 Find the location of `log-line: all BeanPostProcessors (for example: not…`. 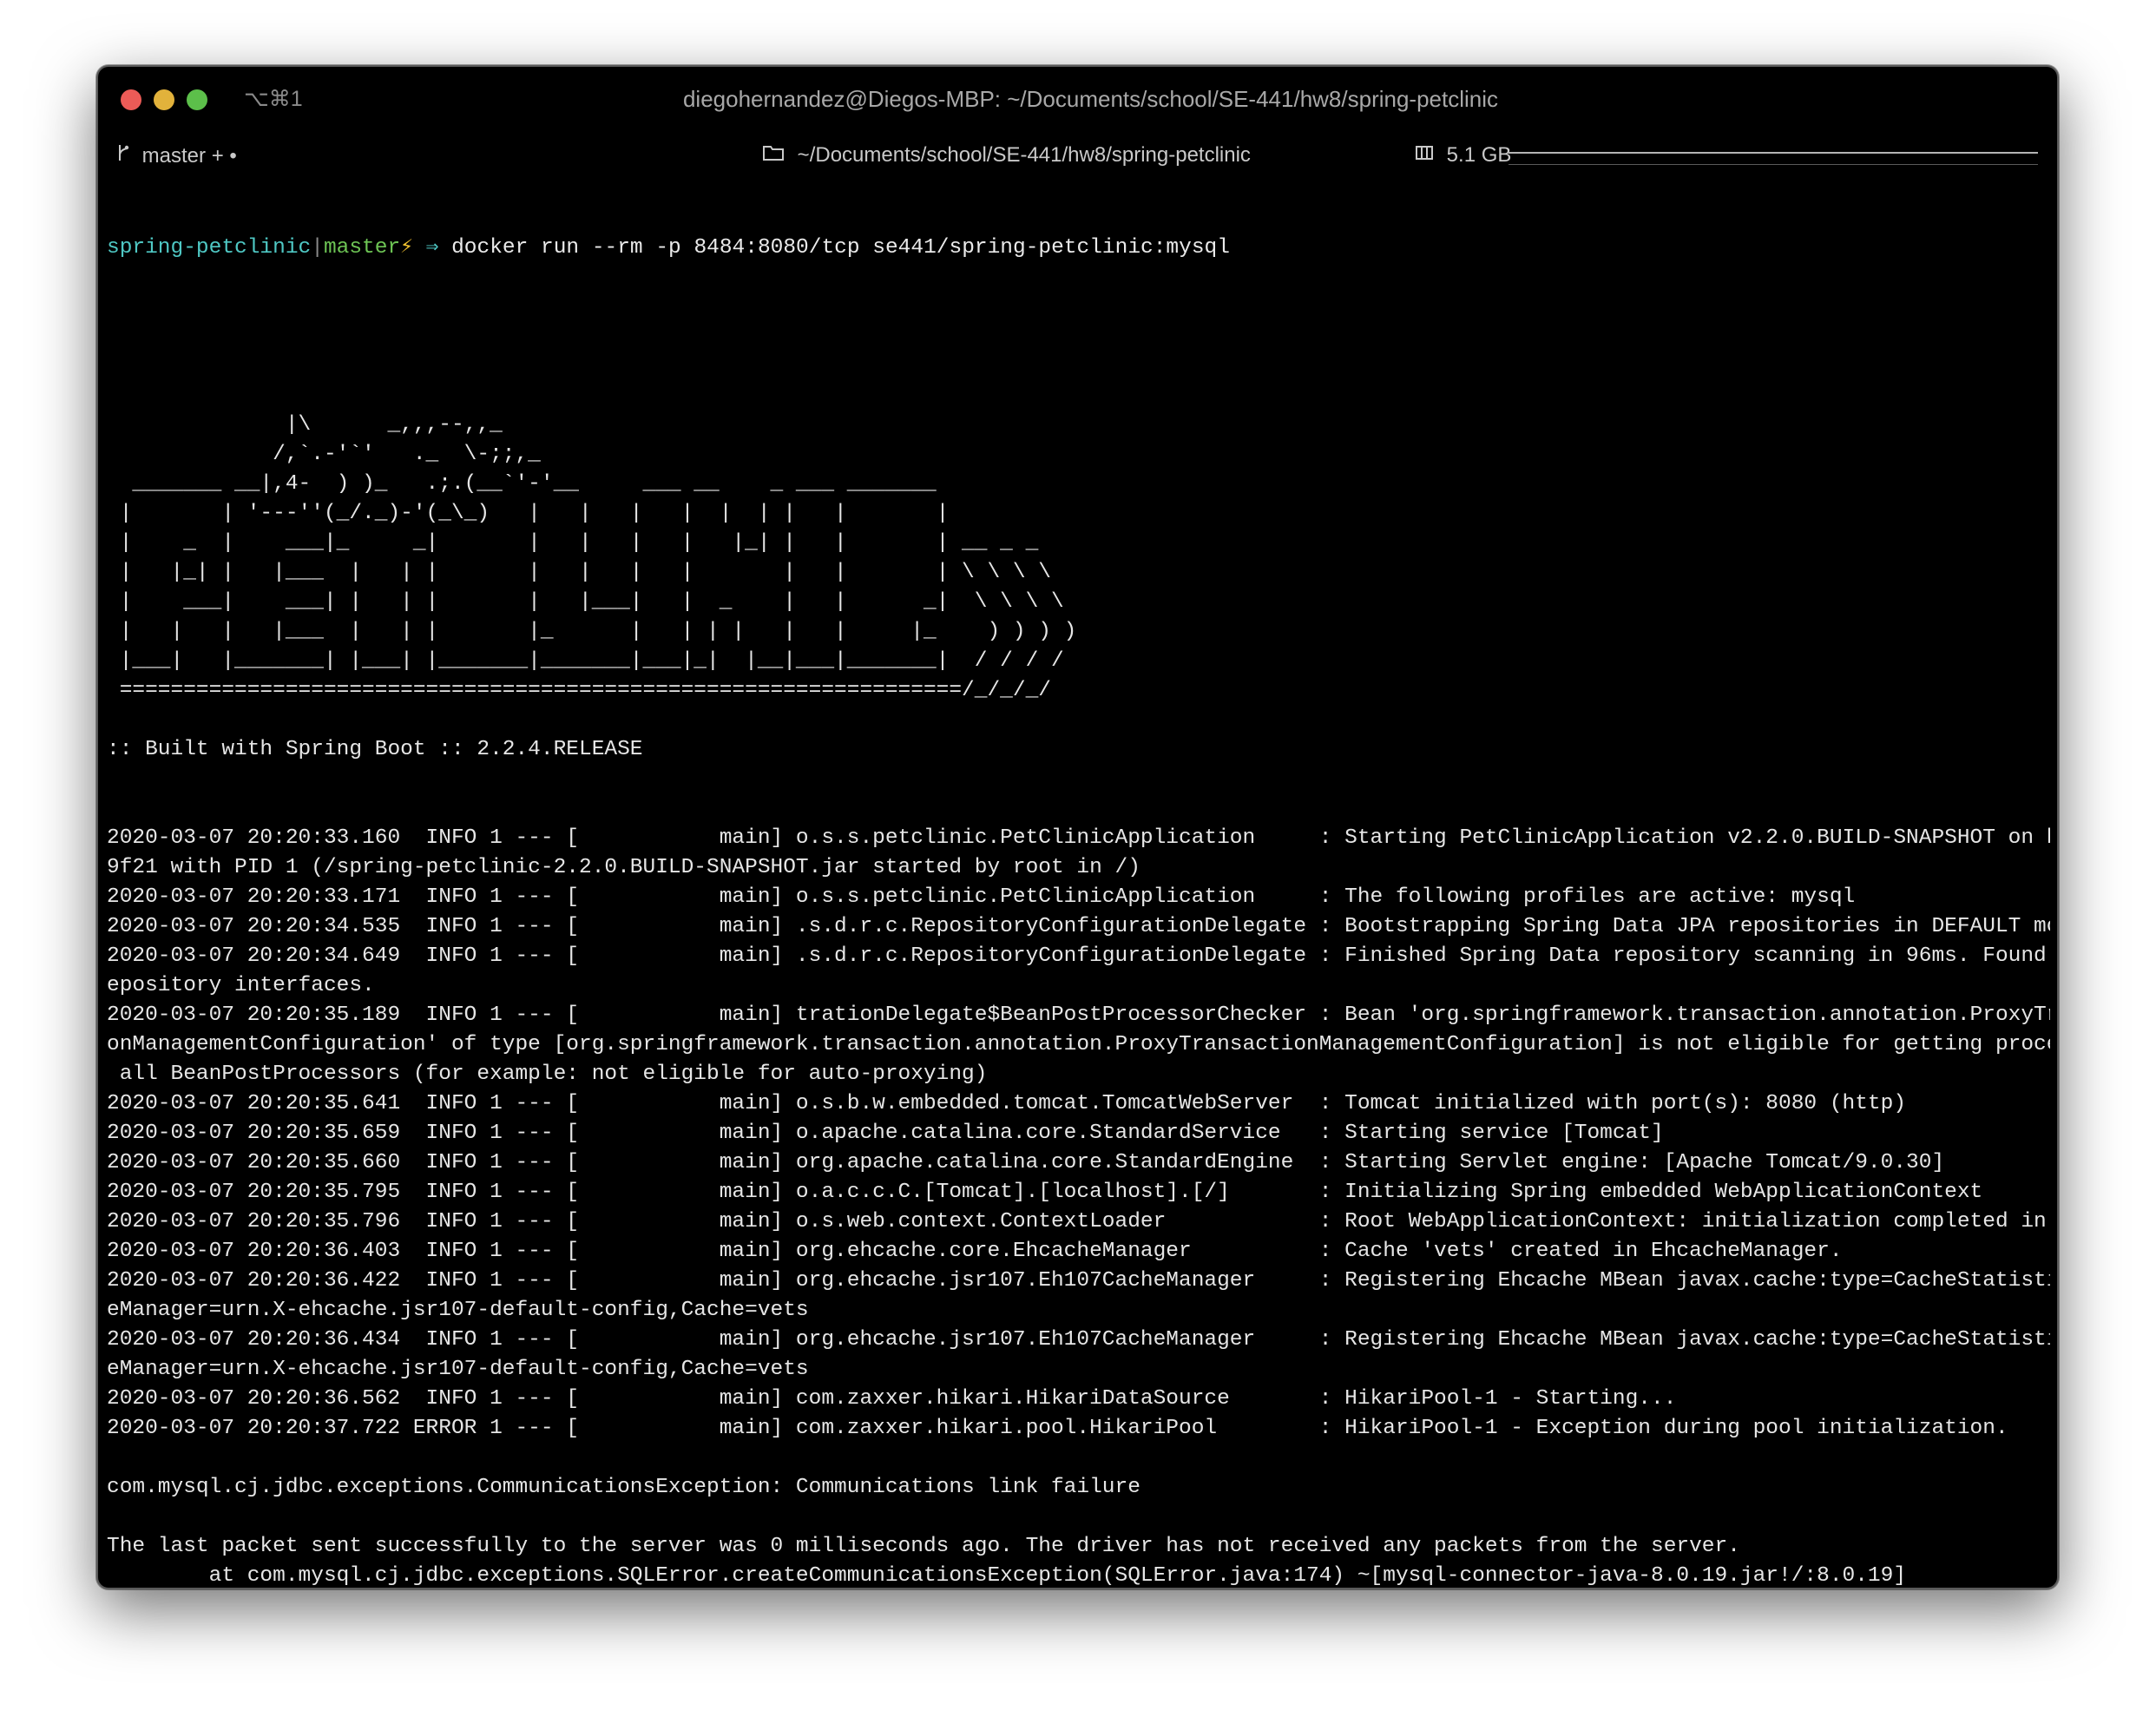

log-line: all BeanPostProcessors (for example: not… is located at coordinates (547, 1074).